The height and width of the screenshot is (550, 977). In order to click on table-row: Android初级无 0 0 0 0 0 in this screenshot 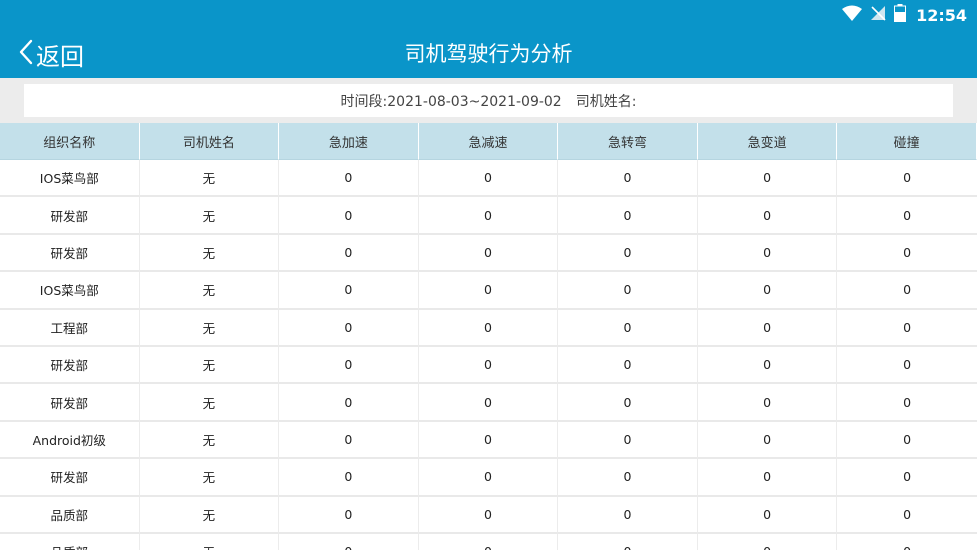, I will do `click(488, 440)`.